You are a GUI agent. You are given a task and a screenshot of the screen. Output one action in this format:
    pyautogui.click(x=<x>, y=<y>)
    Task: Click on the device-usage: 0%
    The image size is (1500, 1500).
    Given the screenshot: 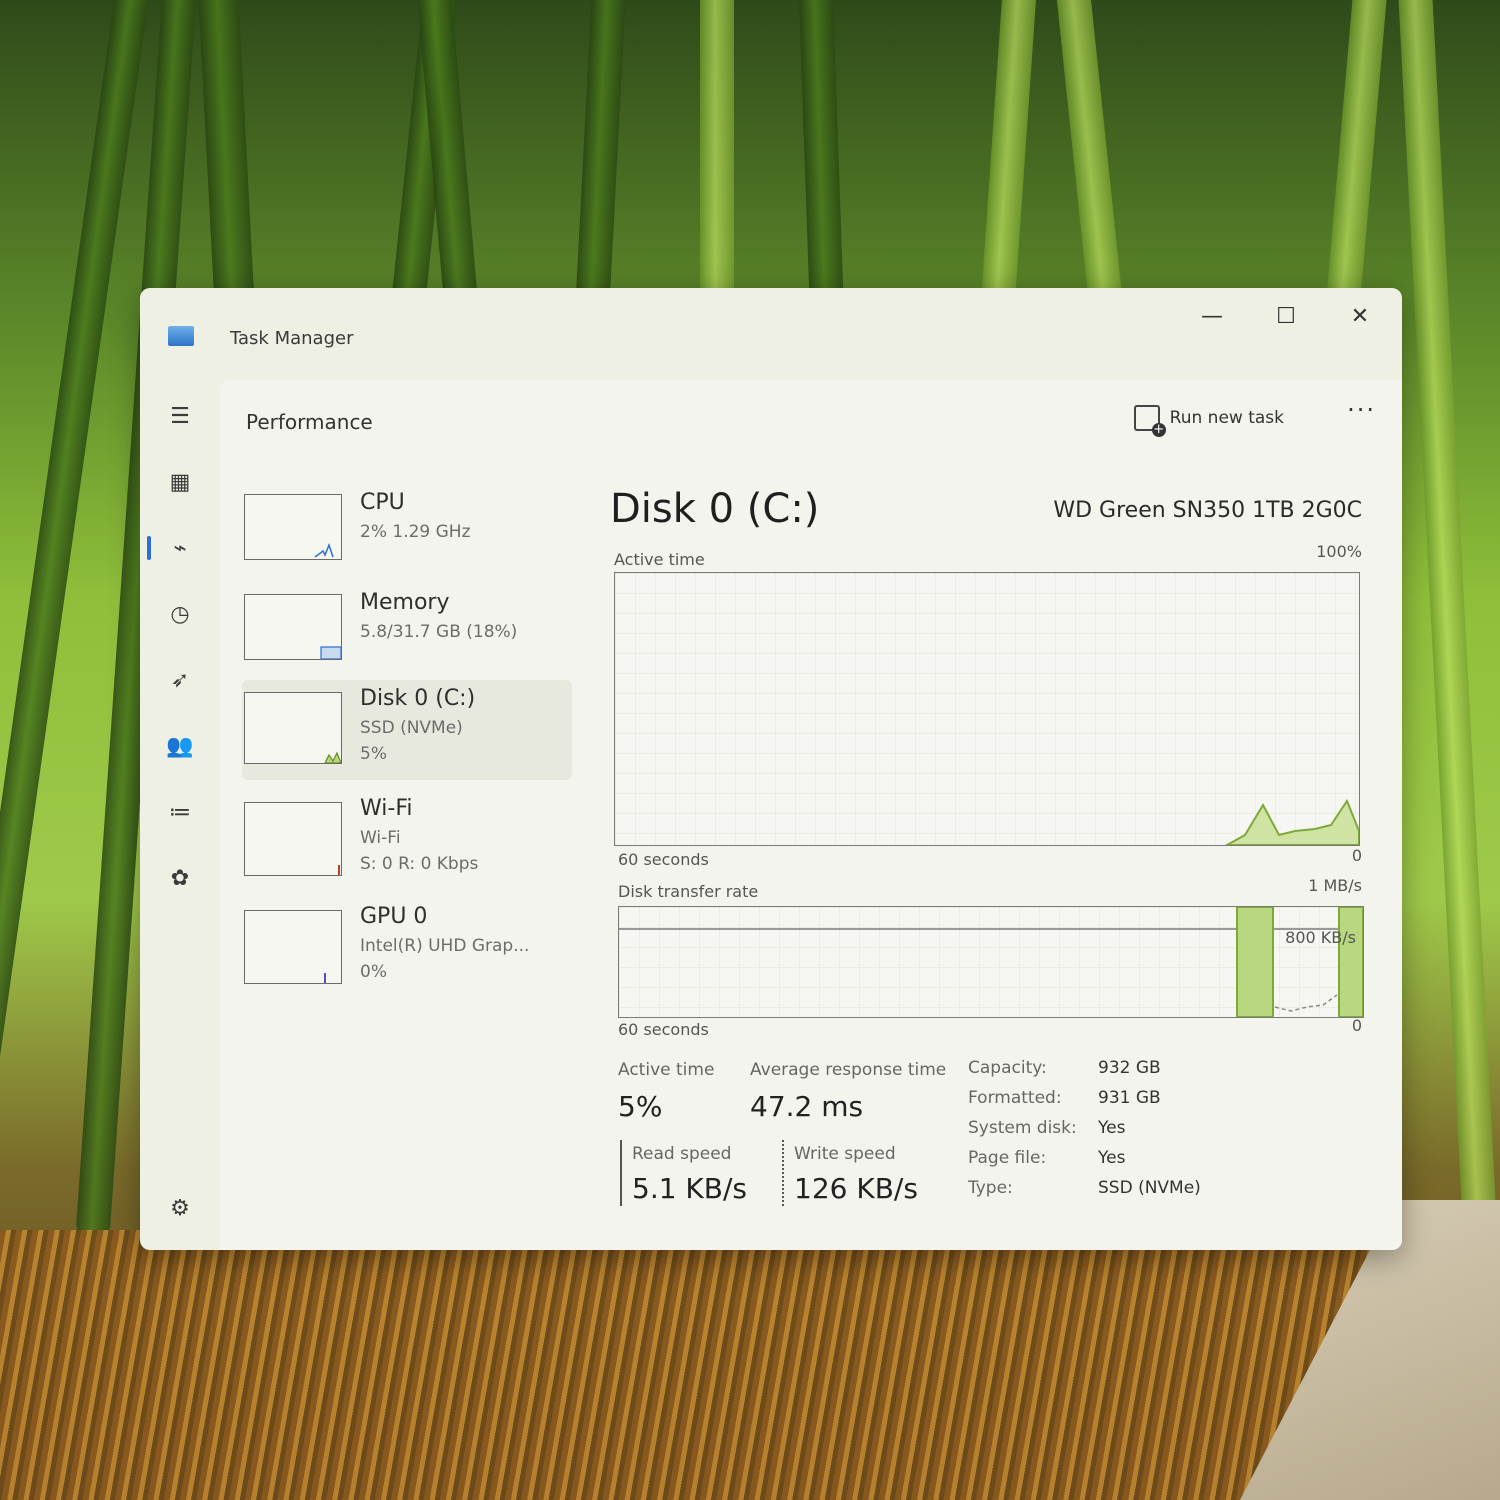 What is the action you would take?
    pyautogui.click(x=373, y=972)
    